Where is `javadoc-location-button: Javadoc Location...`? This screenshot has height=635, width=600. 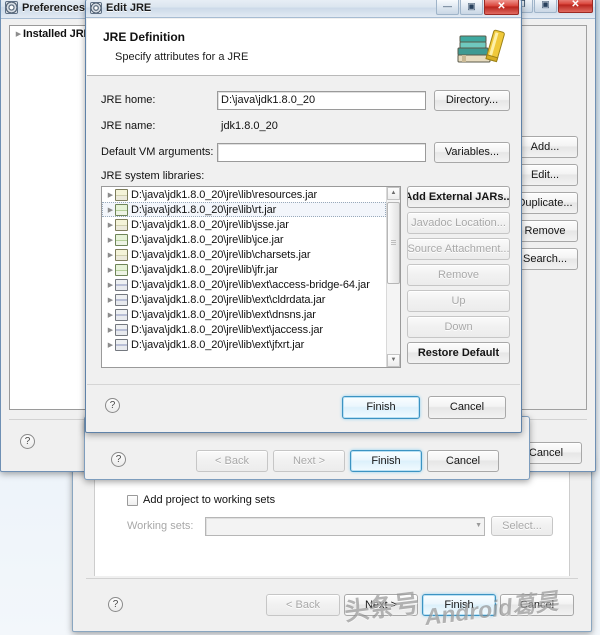
javadoc-location-button: Javadoc Location... is located at coordinates (458, 223).